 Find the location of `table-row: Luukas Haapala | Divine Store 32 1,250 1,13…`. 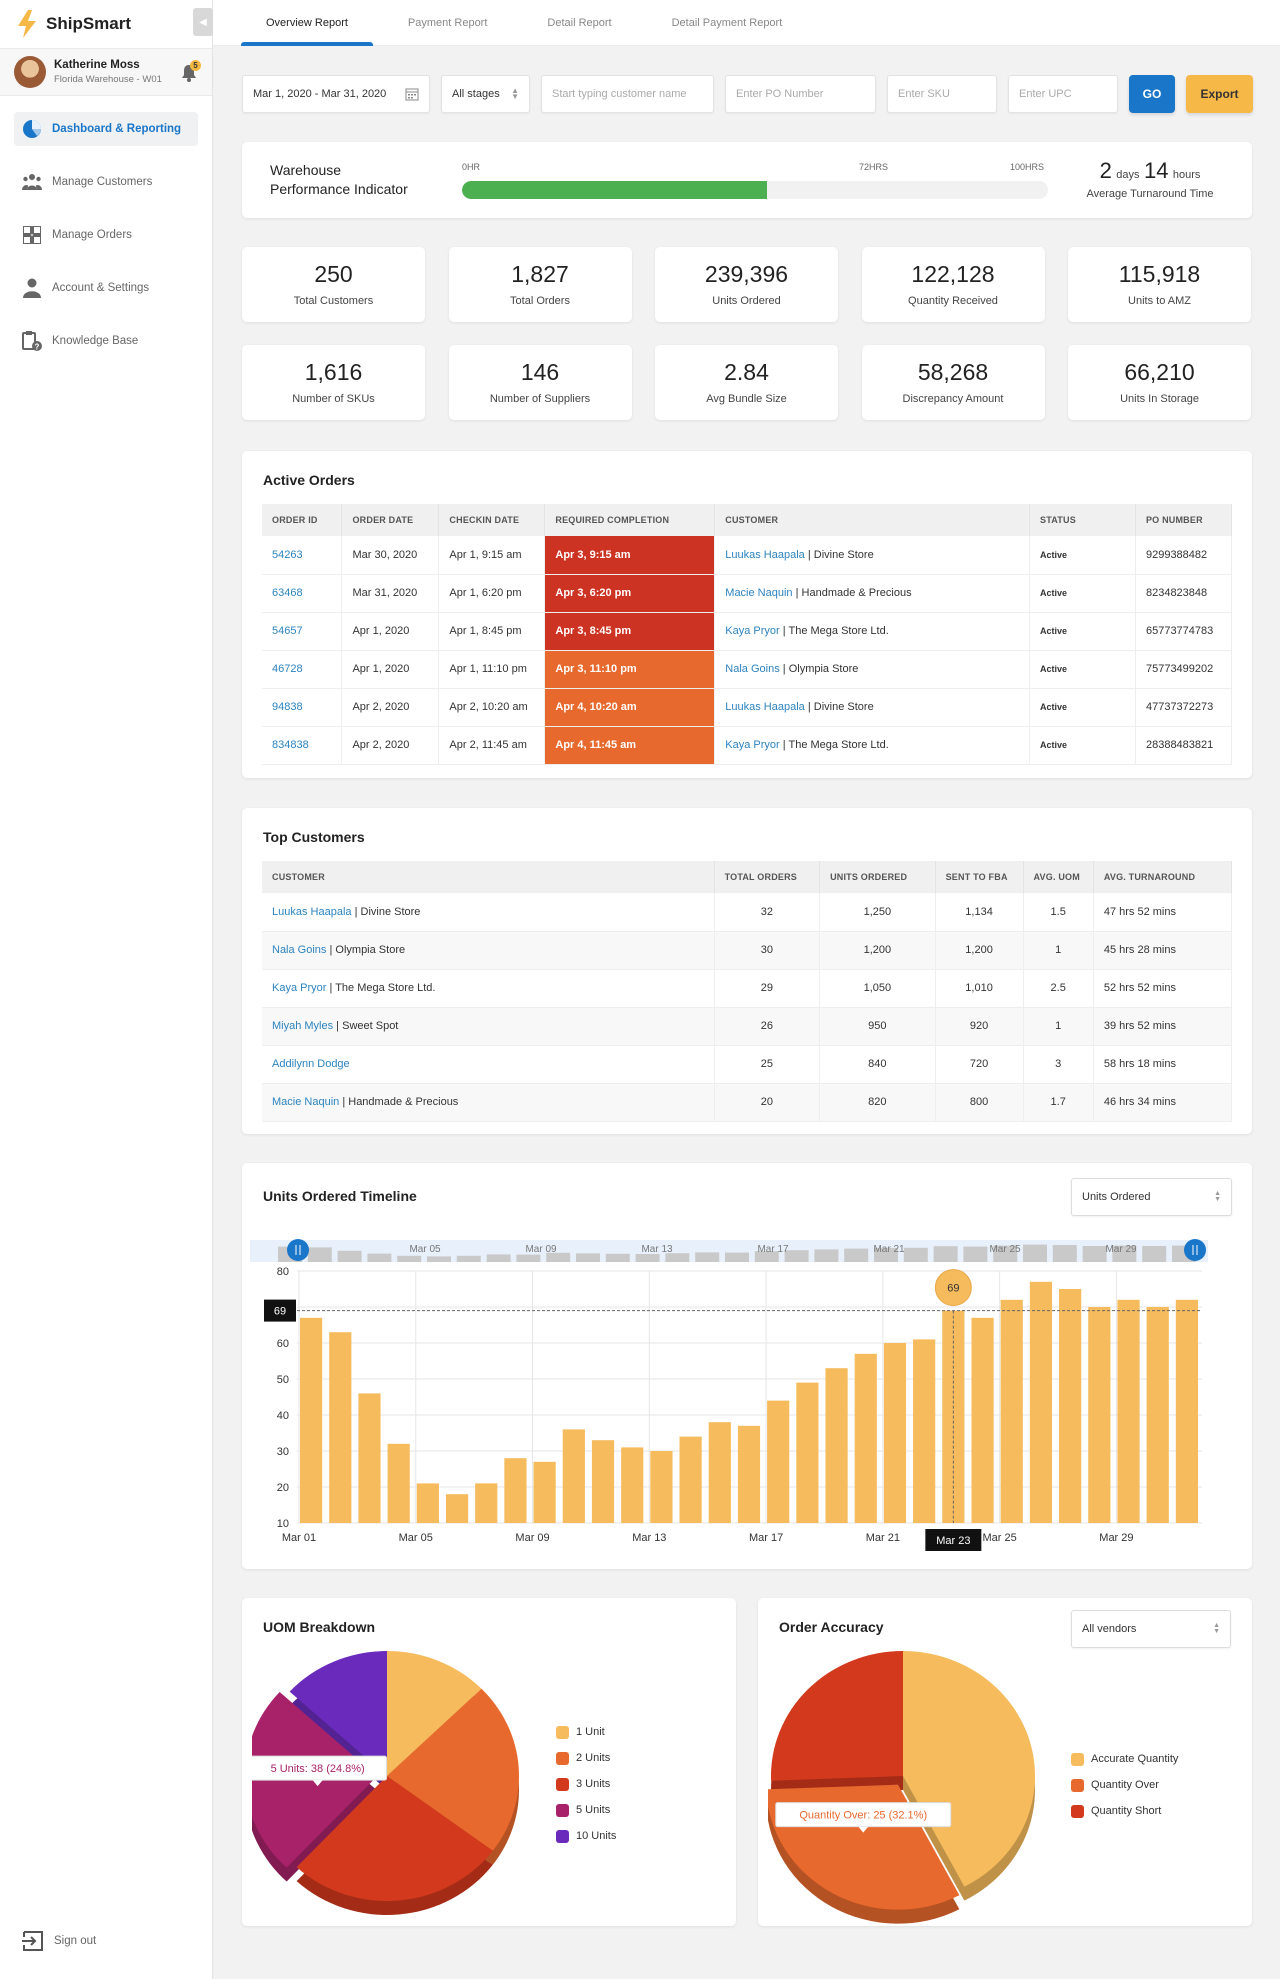

table-row: Luukas Haapala | Divine Store 32 1,250 1,13… is located at coordinates (747, 912).